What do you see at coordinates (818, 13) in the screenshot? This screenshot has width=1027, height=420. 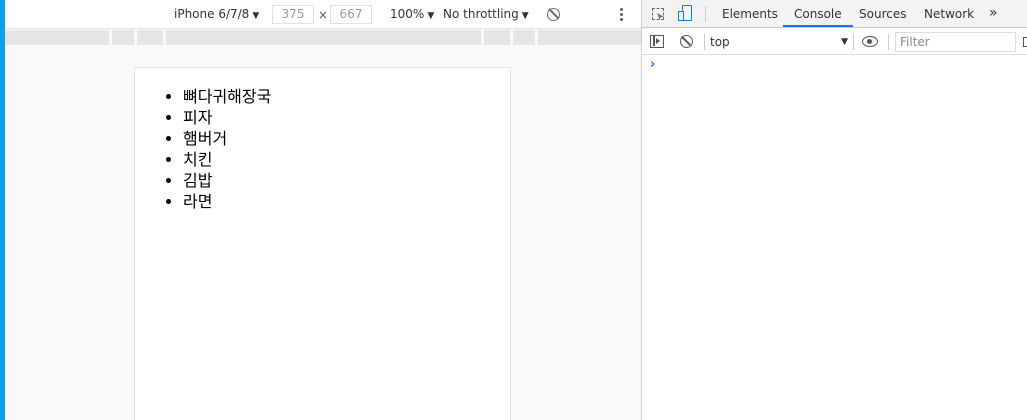 I see `tab-console: Console` at bounding box center [818, 13].